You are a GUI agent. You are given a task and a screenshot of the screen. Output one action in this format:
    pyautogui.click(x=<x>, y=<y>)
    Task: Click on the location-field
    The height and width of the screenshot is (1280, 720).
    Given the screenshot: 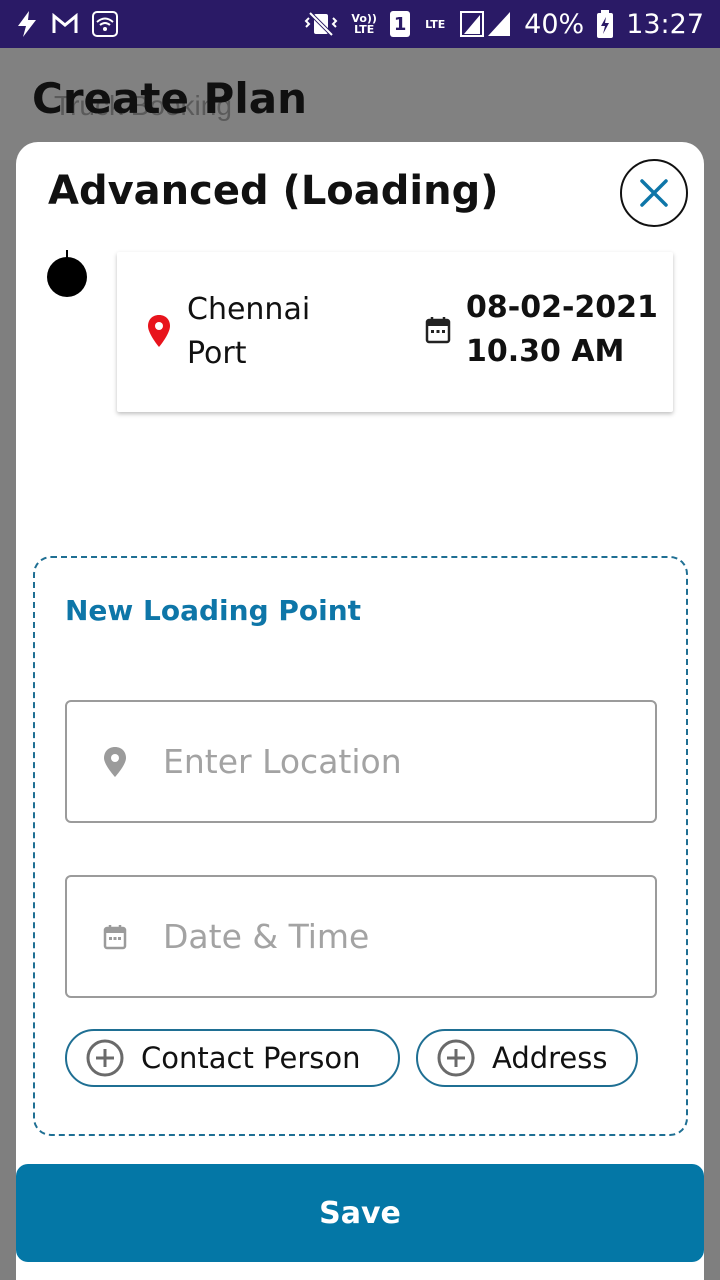 What is the action you would take?
    pyautogui.click(x=361, y=761)
    